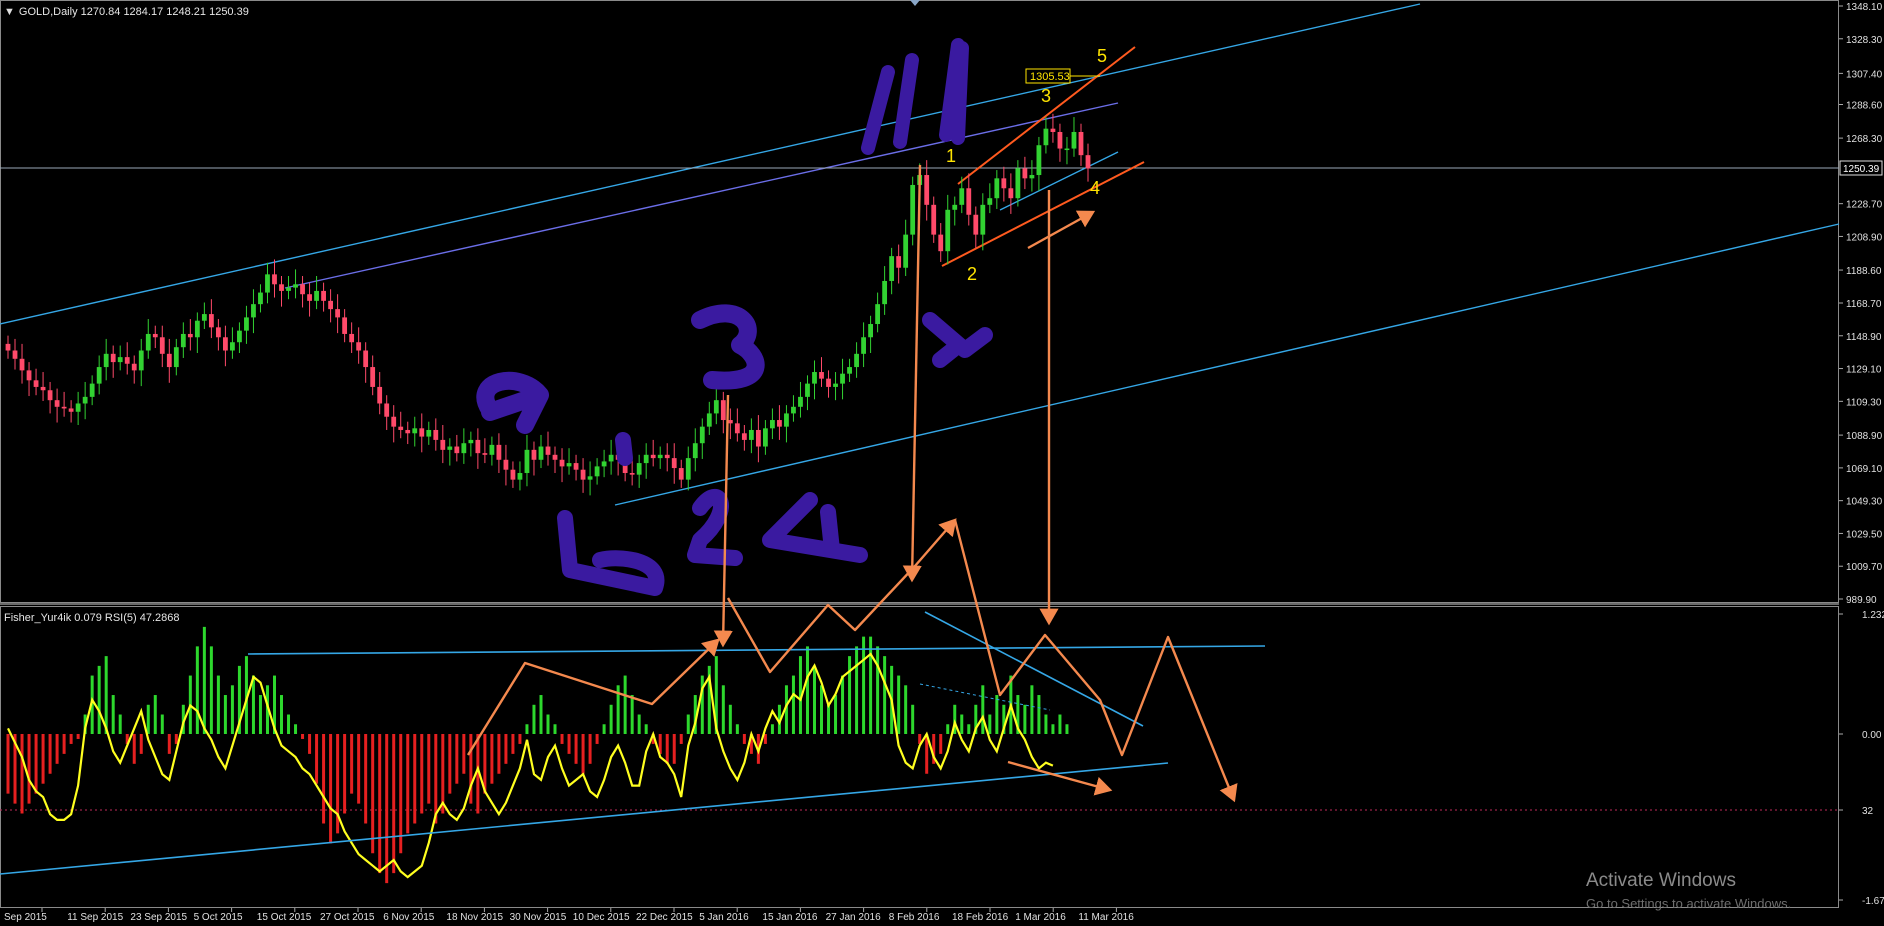 This screenshot has height=926, width=1884. What do you see at coordinates (664, 917) in the screenshot?
I see `date-tick-label: 22 Dec 2015` at bounding box center [664, 917].